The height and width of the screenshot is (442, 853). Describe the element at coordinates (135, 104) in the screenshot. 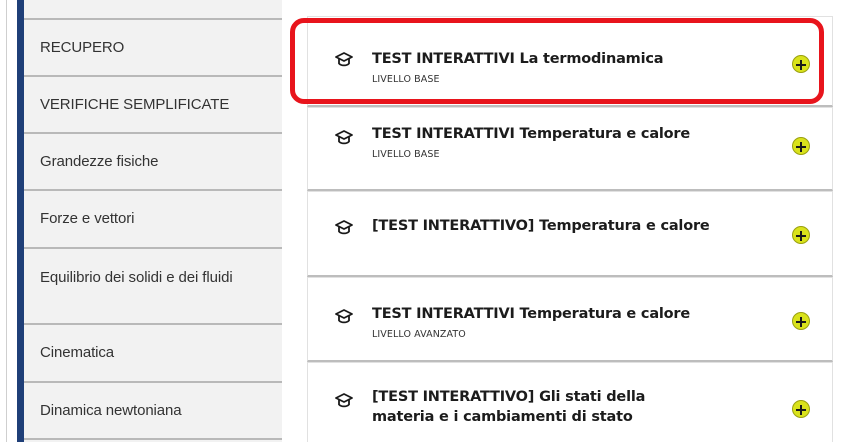

I see `sidebar-item-label: VERIFICHE SEMPLIFICATE` at that location.